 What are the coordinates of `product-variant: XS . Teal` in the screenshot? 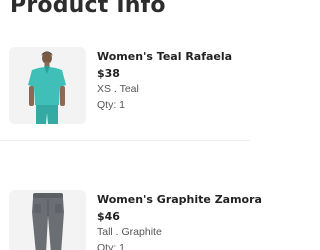 It's located at (118, 89).